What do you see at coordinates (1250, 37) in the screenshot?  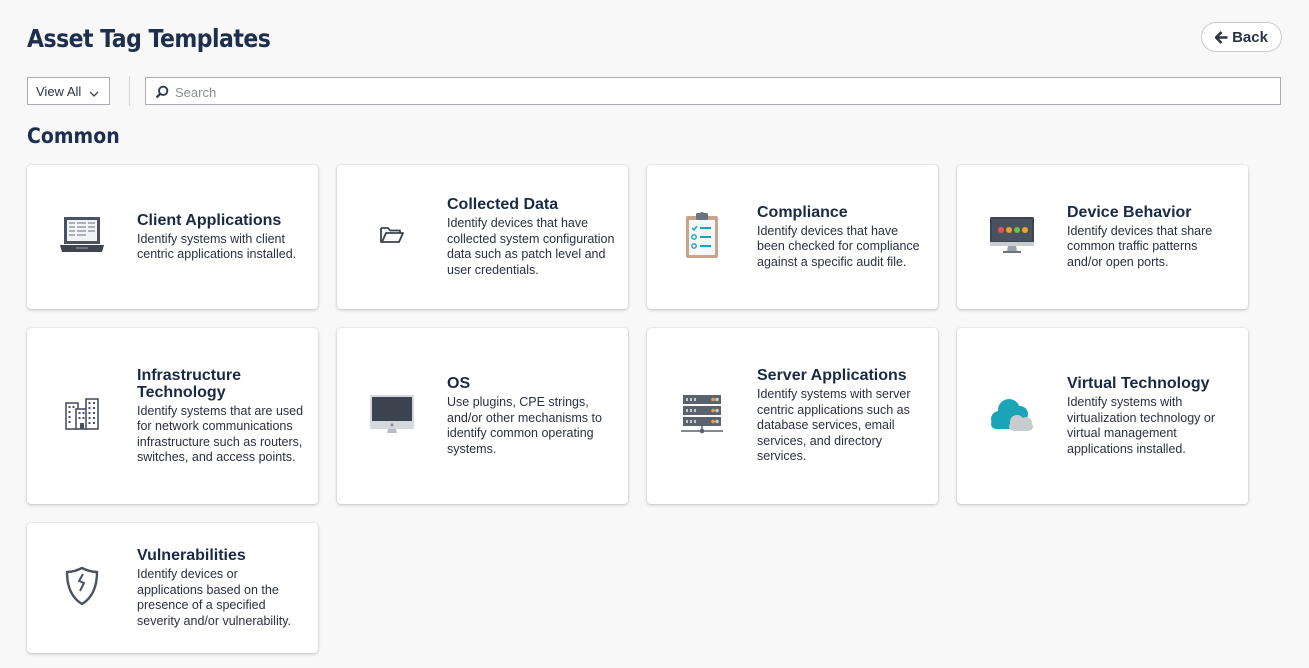 I see `back-label: Back` at bounding box center [1250, 37].